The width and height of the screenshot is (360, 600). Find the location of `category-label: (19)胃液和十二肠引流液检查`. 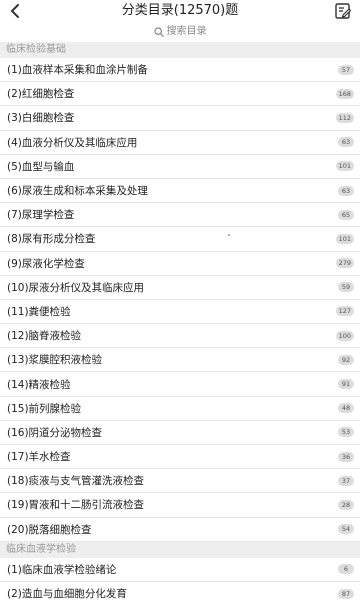

category-label: (19)胃液和十二肠引流液检查 is located at coordinates (76, 505).